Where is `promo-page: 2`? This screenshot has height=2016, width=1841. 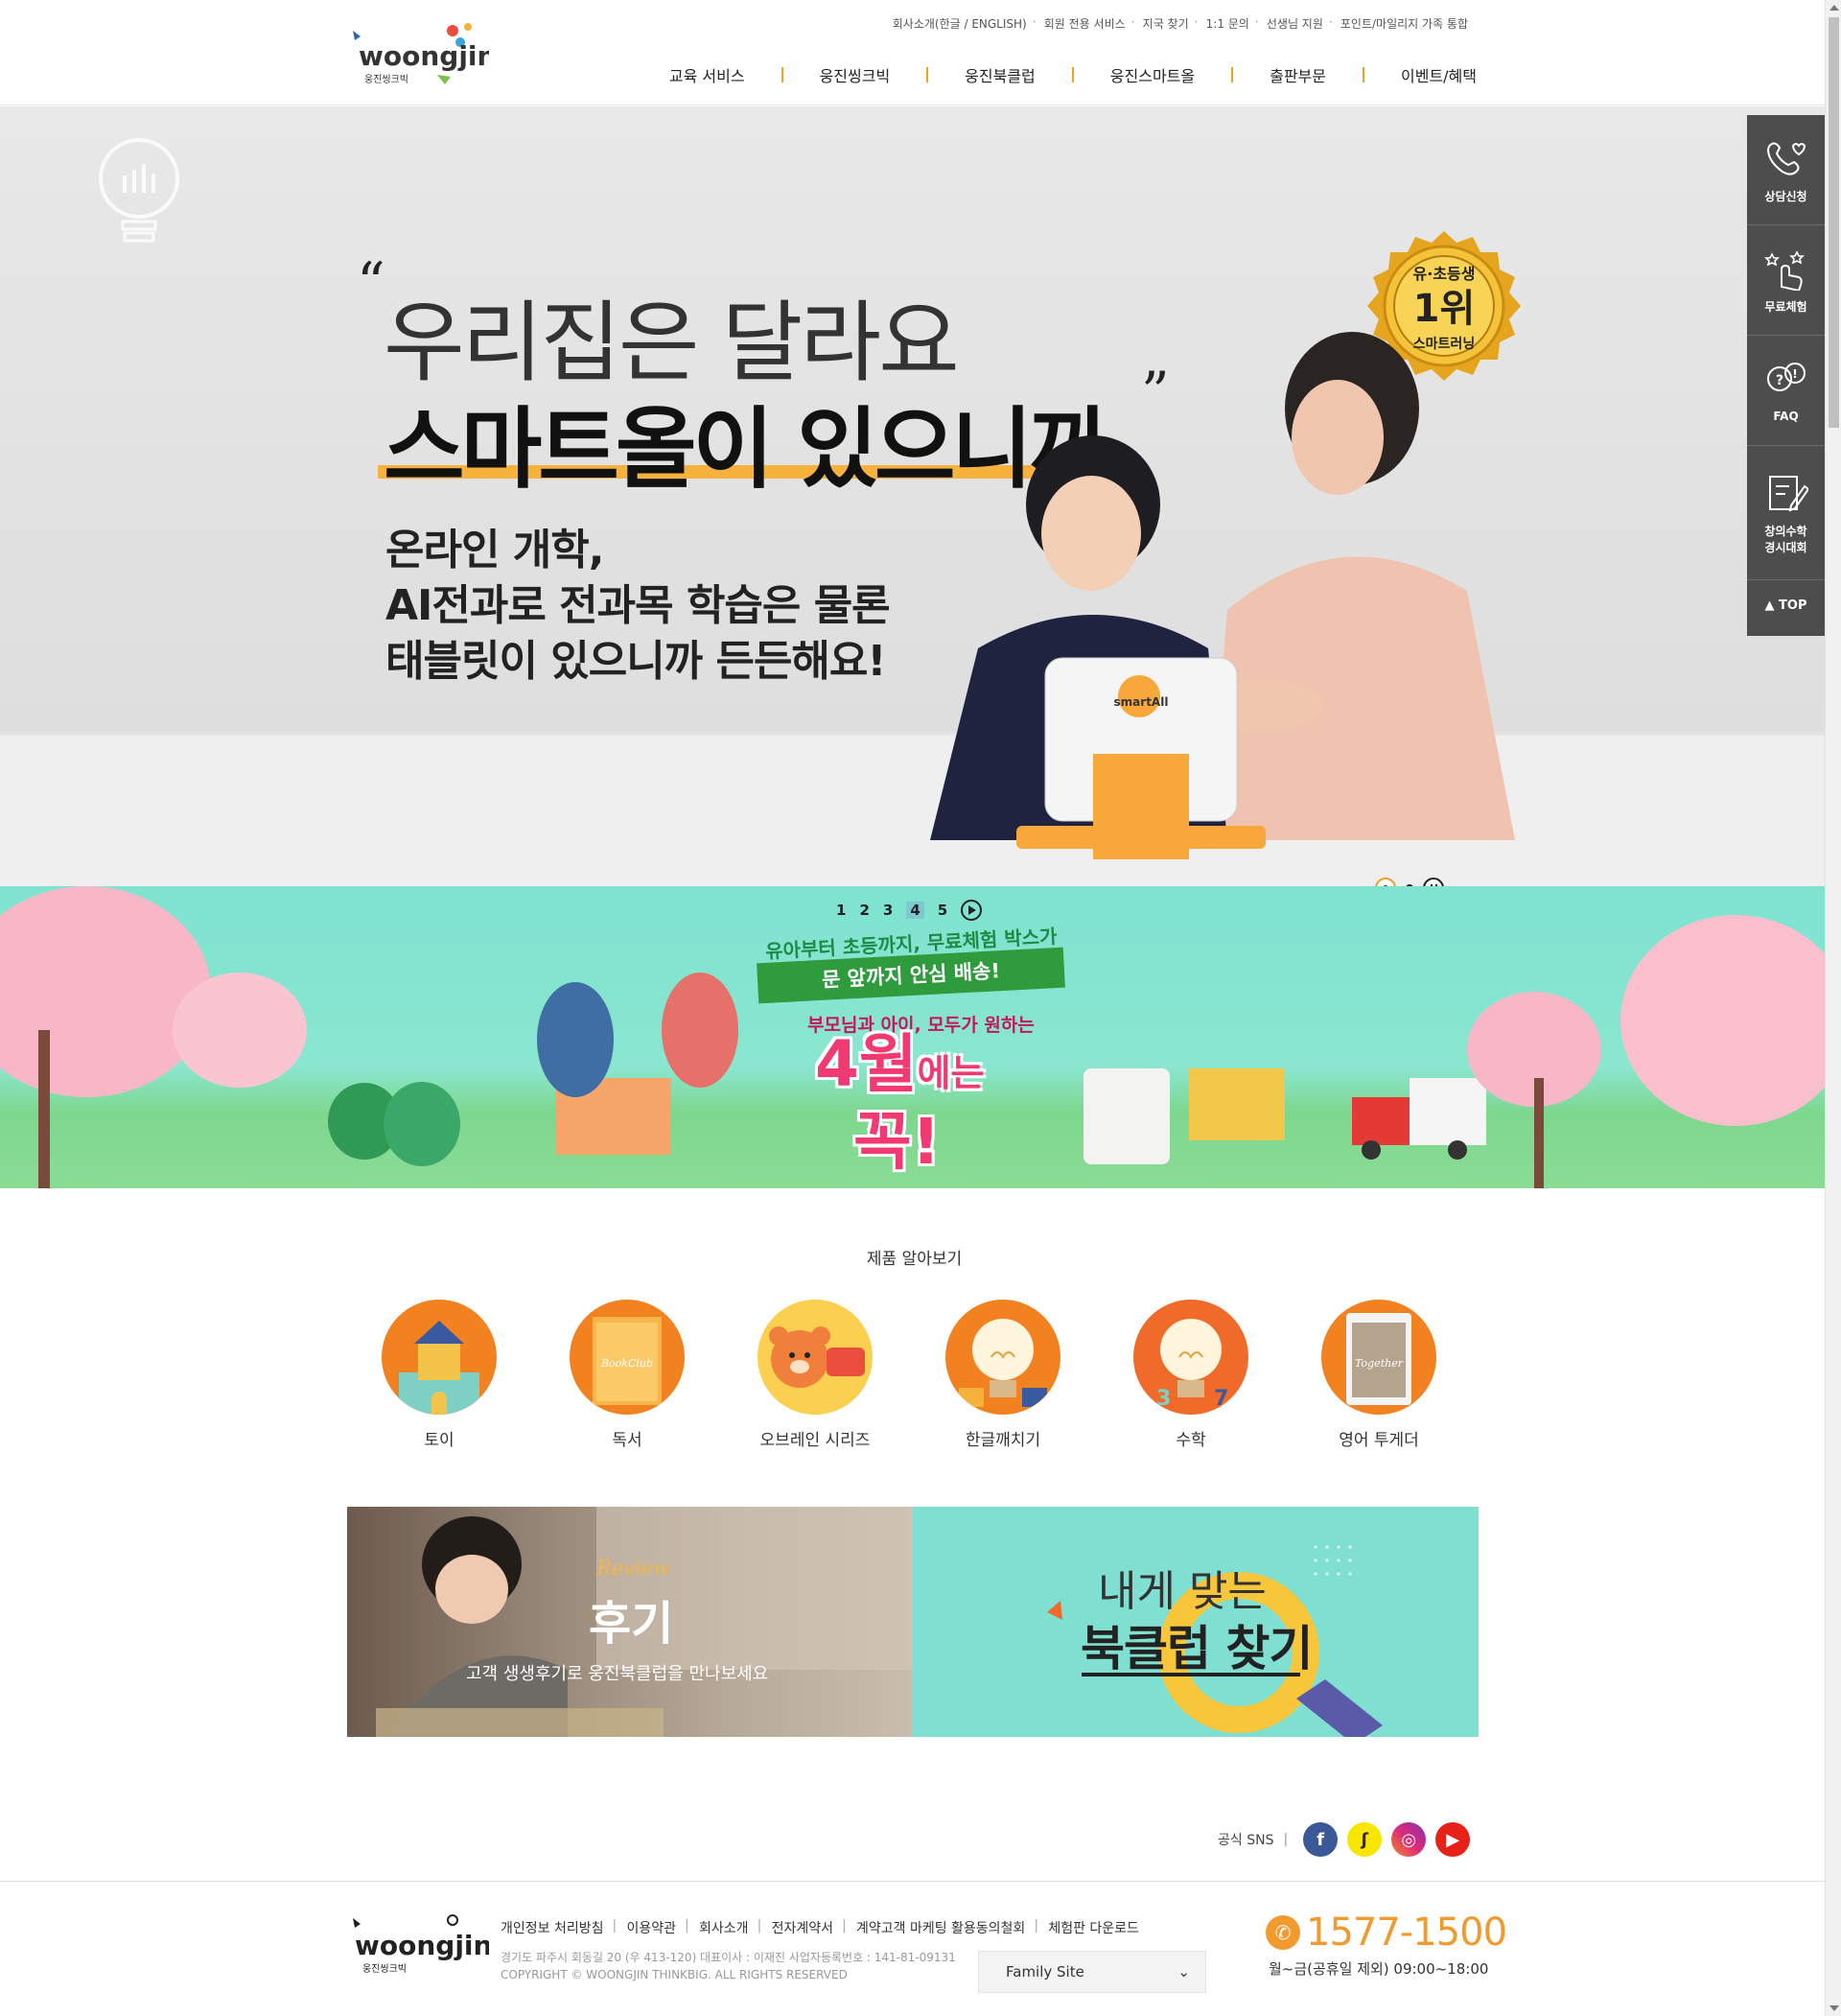 promo-page: 2 is located at coordinates (864, 910).